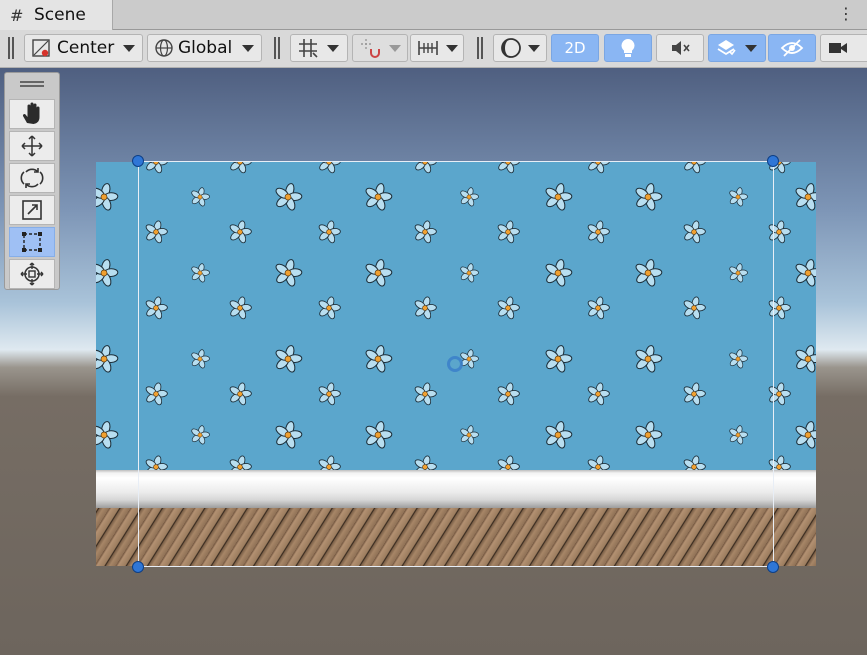  Describe the element at coordinates (846, 13) in the screenshot. I see `kebab-menu-icon: ⋮` at that location.